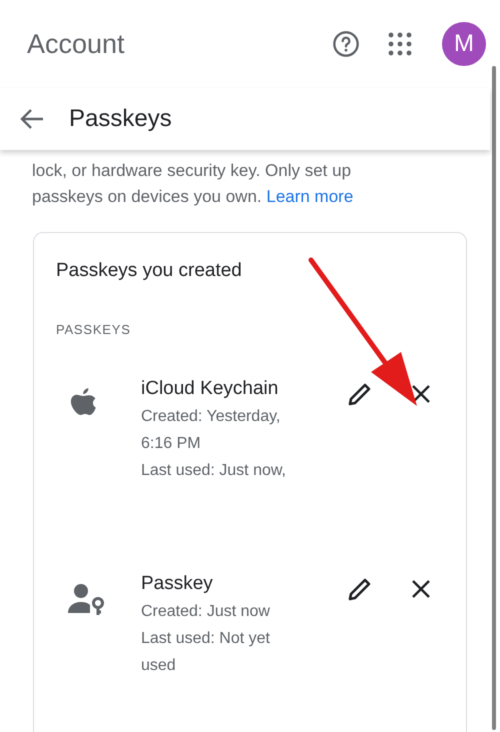 This screenshot has height=732, width=500. What do you see at coordinates (400, 44) in the screenshot?
I see `apps-grid-icon` at bounding box center [400, 44].